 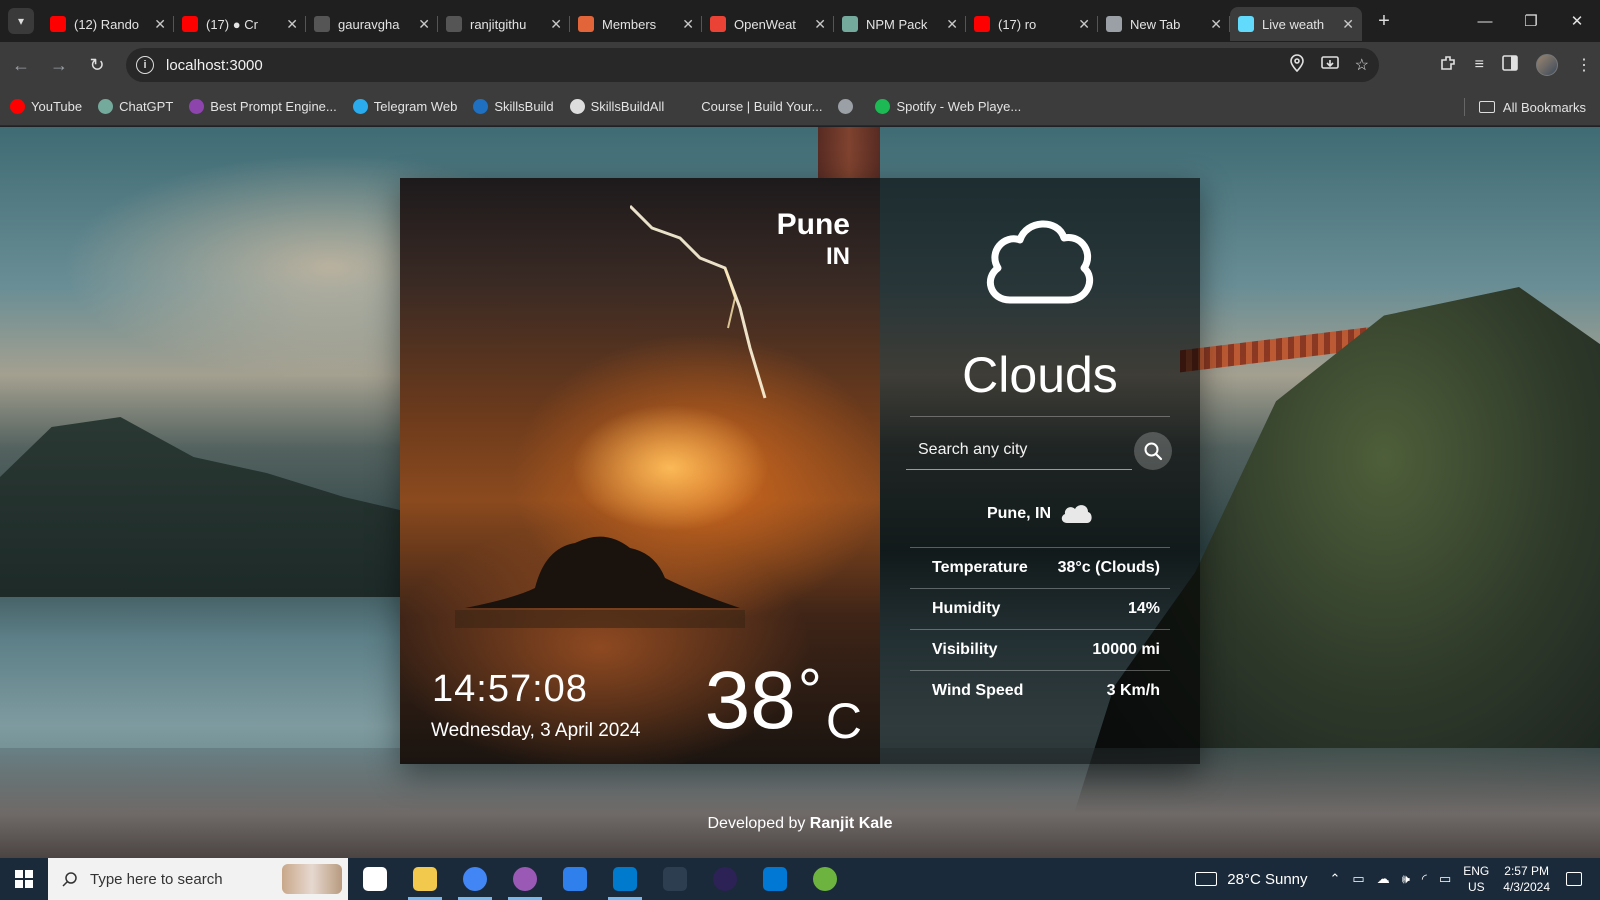 What do you see at coordinates (1479, 65) in the screenshot?
I see `media-controls-icon: ≡` at bounding box center [1479, 65].